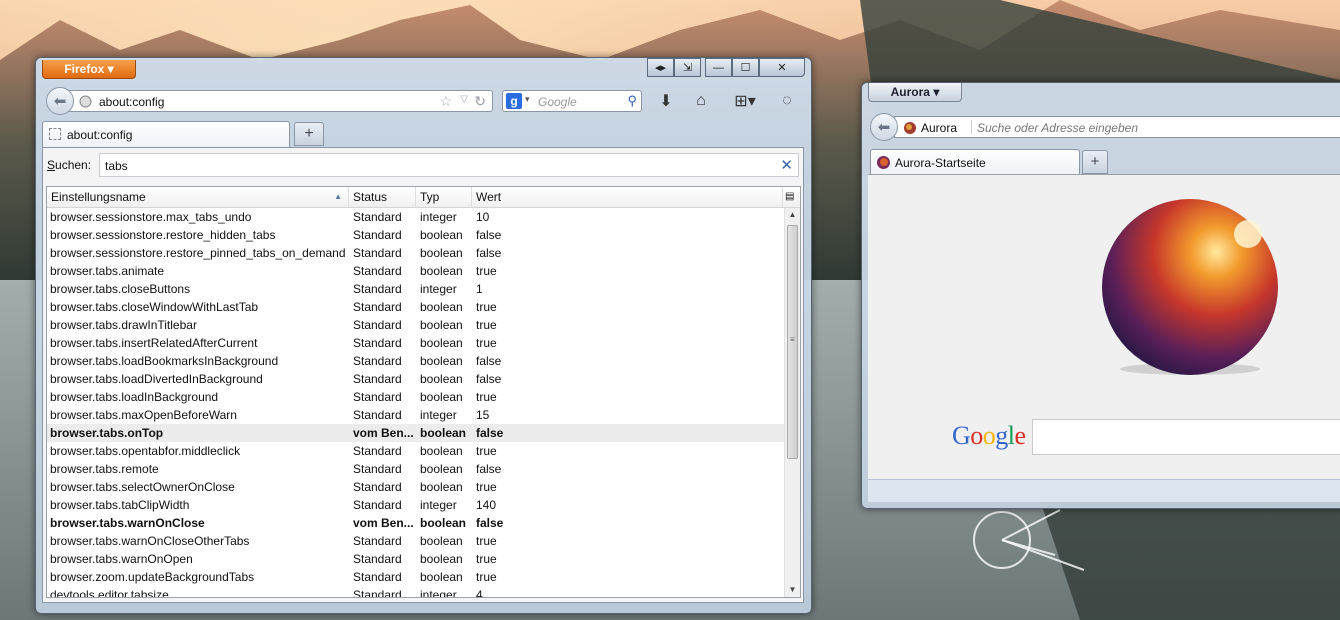  I want to click on table-row: devtools.editor.tabsize Standard integer 4, so click(415, 592).